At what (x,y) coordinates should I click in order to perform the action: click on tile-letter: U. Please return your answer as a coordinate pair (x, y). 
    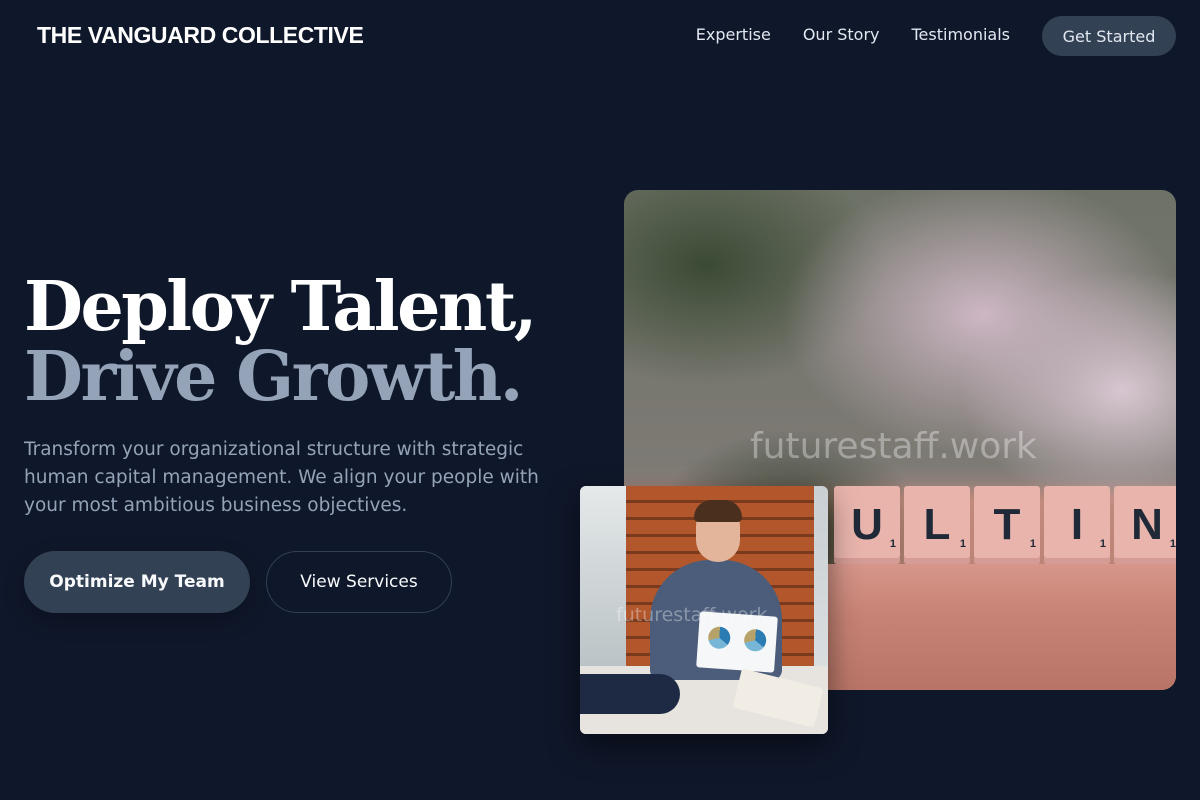
    Looking at the image, I should click on (867, 524).